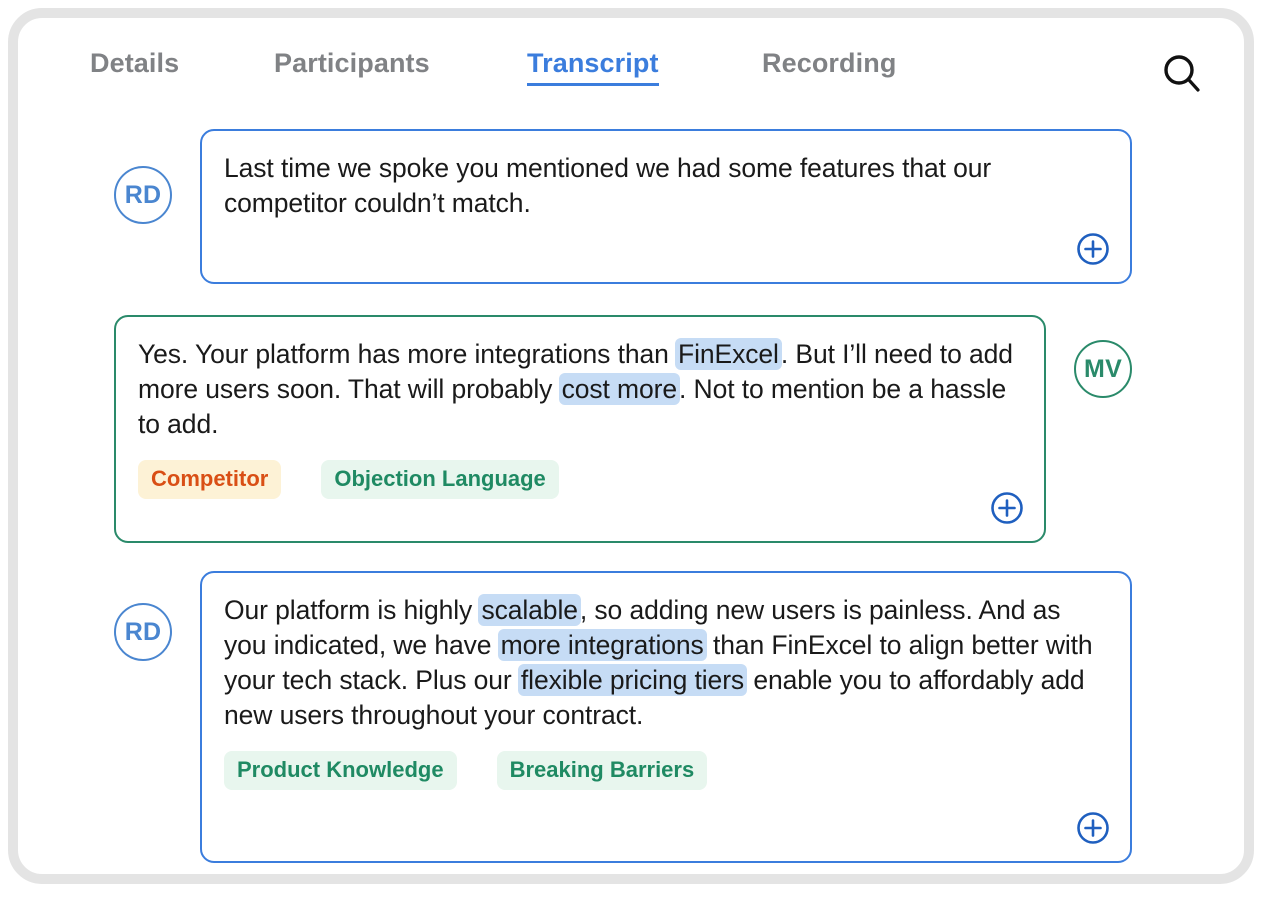 The width and height of the screenshot is (1270, 900). What do you see at coordinates (440, 479) in the screenshot?
I see `tag-objection-language: Objection Language` at bounding box center [440, 479].